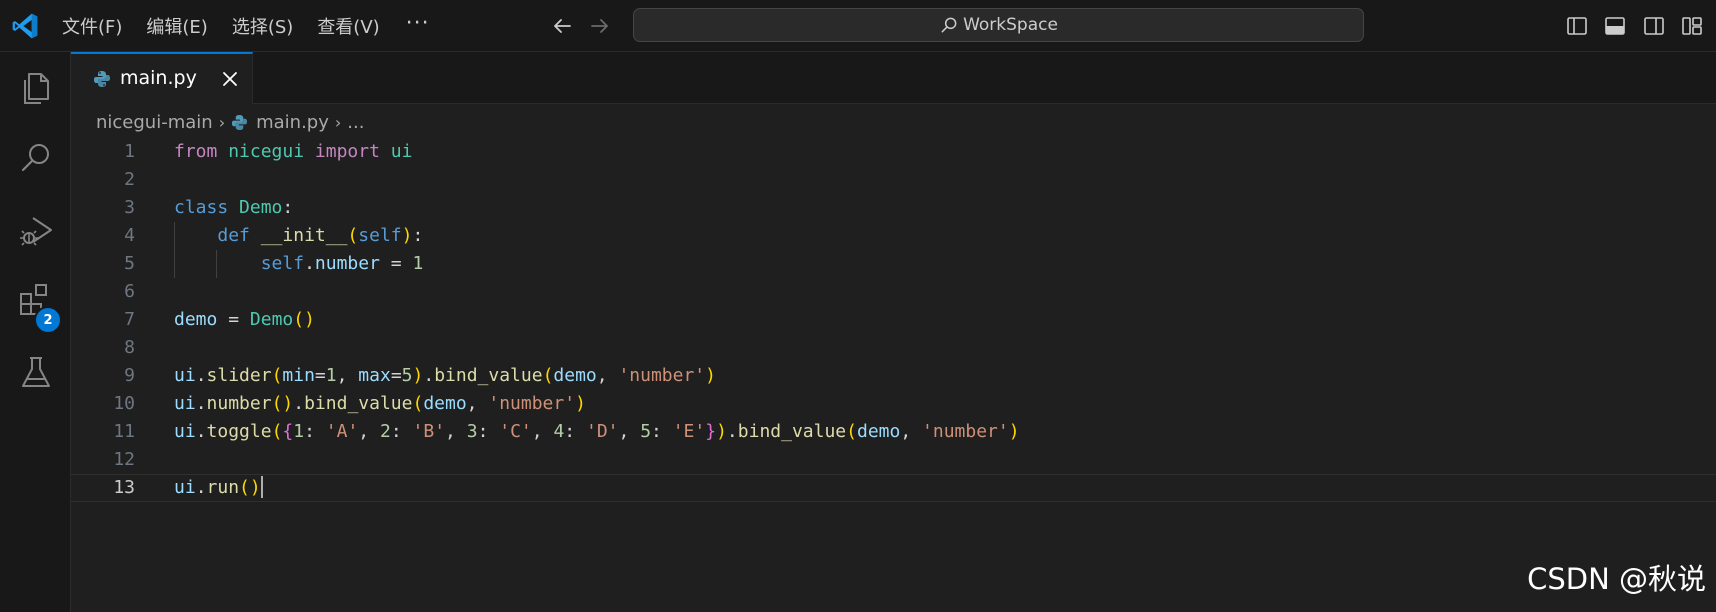  Describe the element at coordinates (893, 460) in the screenshot. I see `code-line: 12` at that location.